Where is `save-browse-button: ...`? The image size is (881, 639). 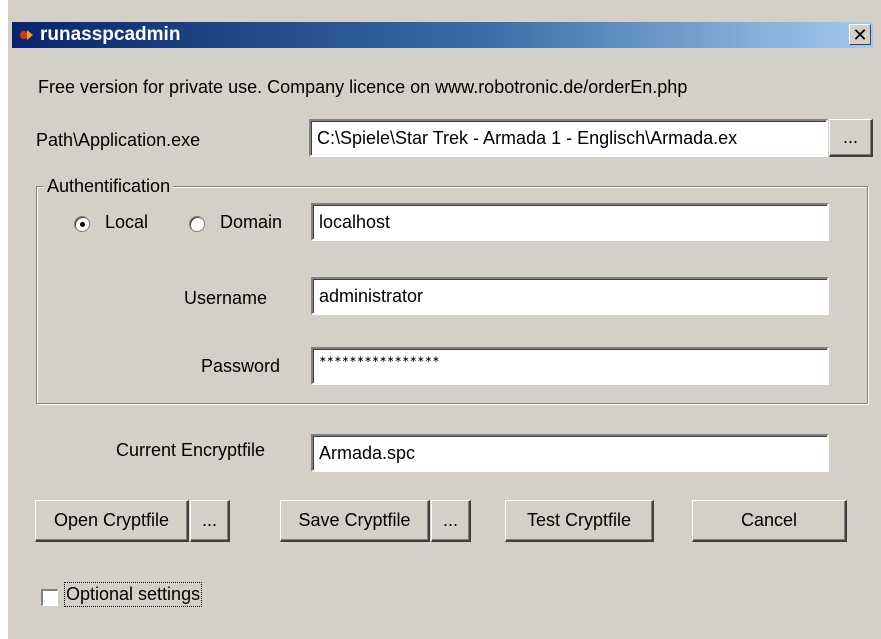
save-browse-button: ... is located at coordinates (451, 521).